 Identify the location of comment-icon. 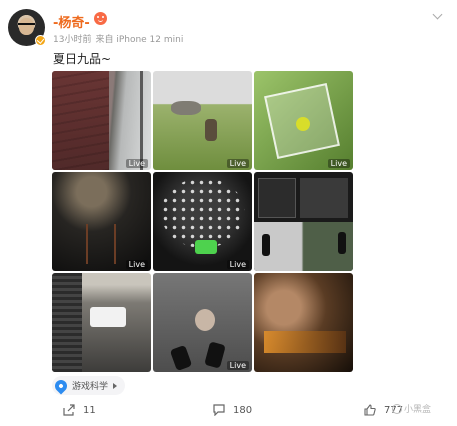
(219, 410).